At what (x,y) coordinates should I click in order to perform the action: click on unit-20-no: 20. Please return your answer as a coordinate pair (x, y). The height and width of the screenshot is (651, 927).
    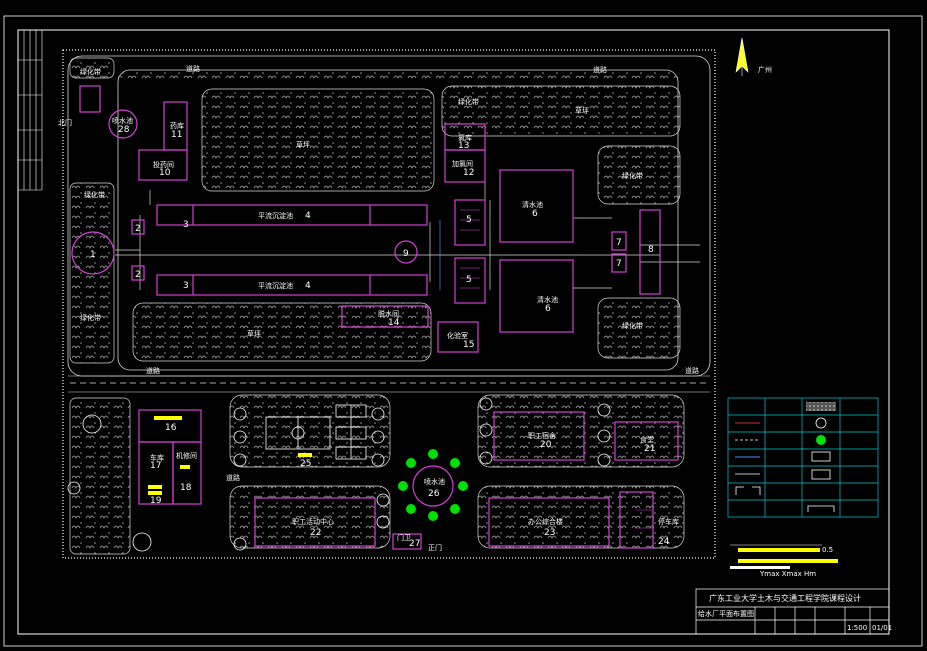
    Looking at the image, I should click on (546, 445).